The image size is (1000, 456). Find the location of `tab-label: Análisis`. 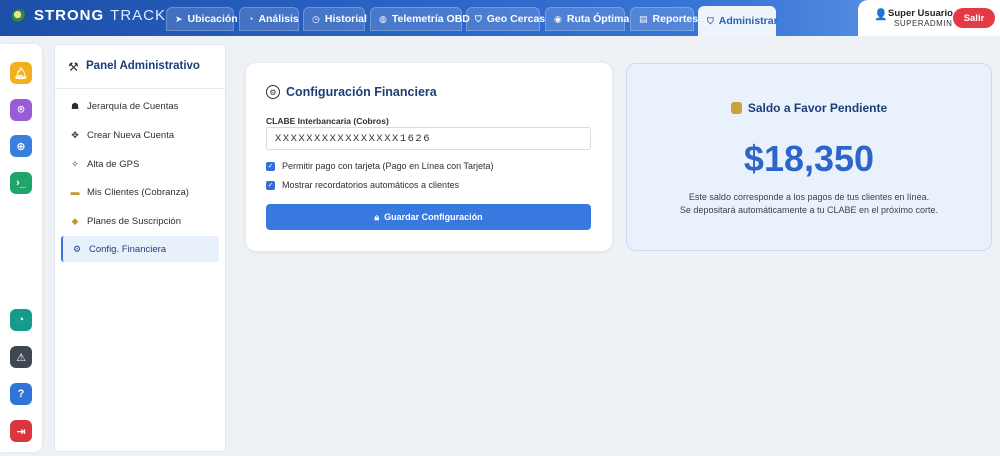

tab-label: Análisis is located at coordinates (278, 19).